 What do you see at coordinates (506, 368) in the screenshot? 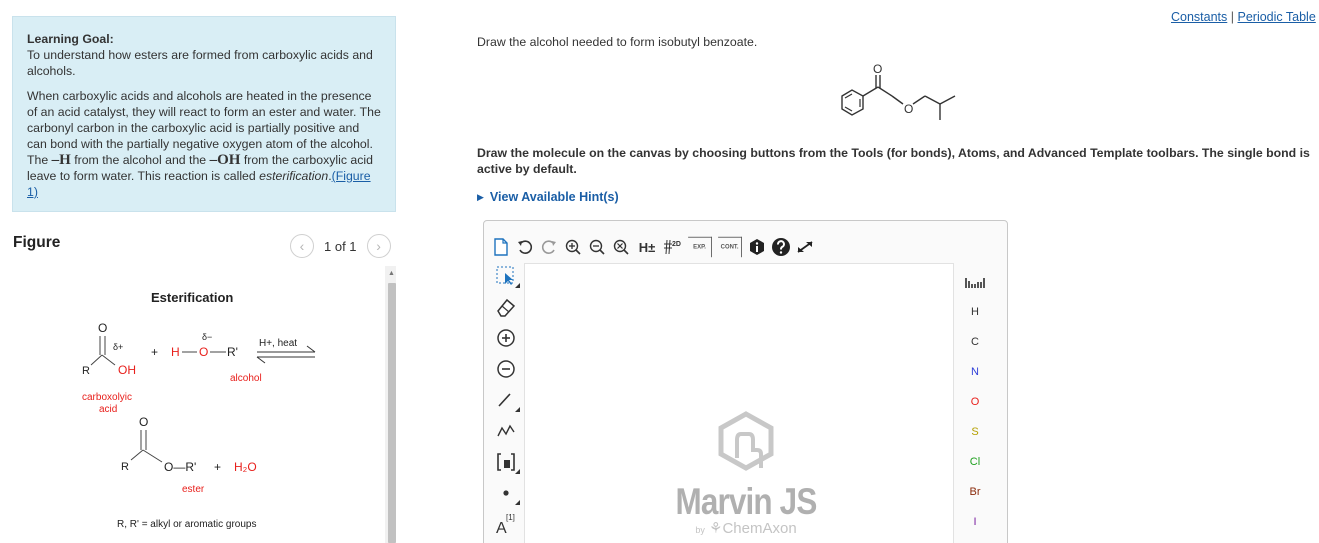
I see `negative-charge-tool` at bounding box center [506, 368].